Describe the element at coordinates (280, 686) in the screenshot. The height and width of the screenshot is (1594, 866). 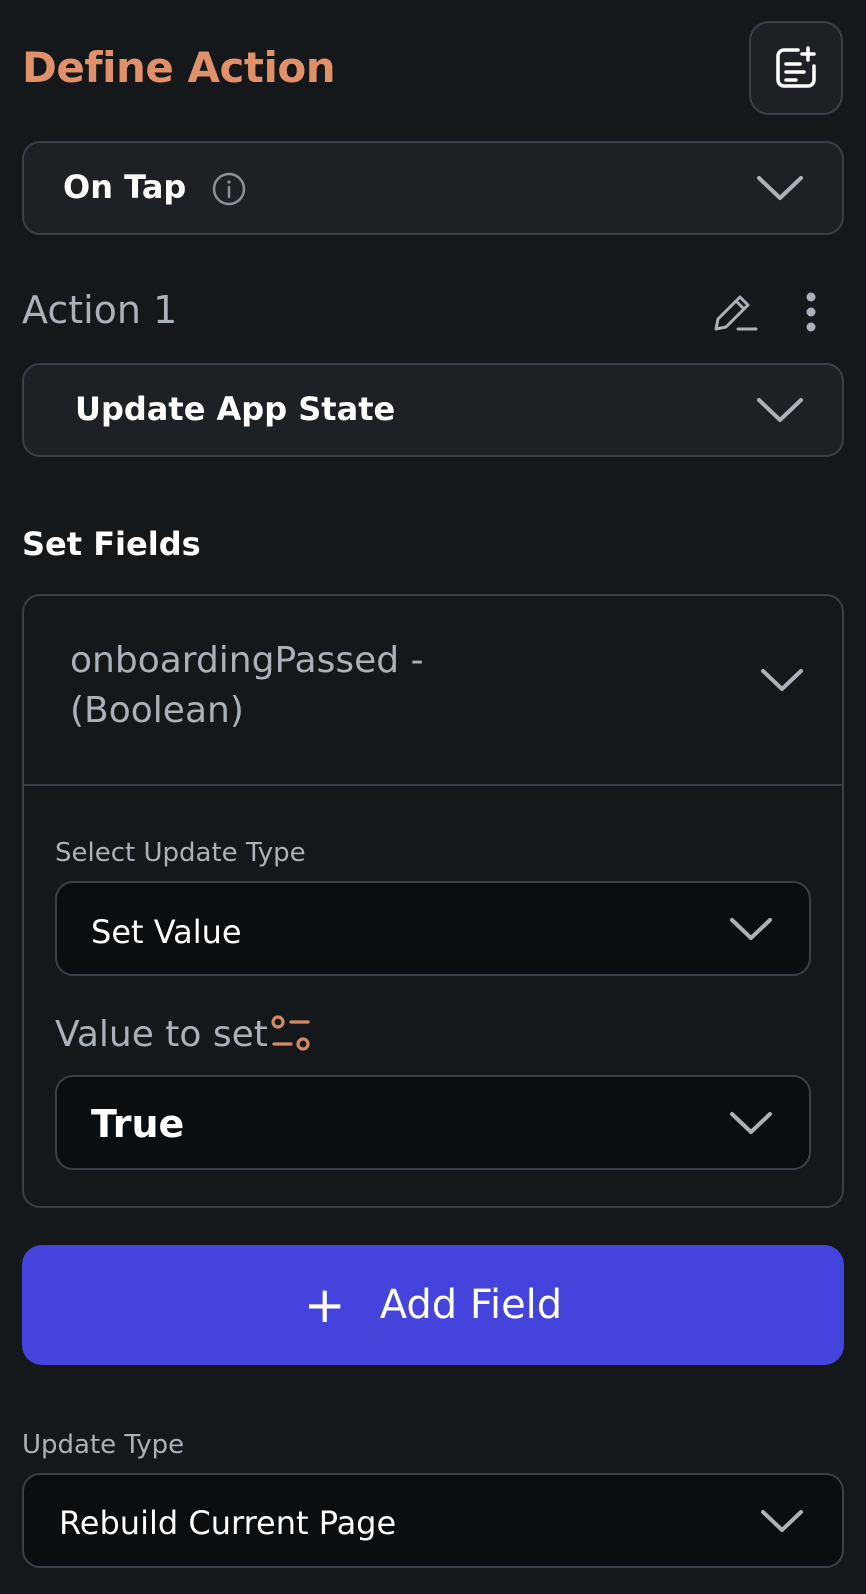
I see `field-name: onboardingPassed - (Boolean)` at that location.